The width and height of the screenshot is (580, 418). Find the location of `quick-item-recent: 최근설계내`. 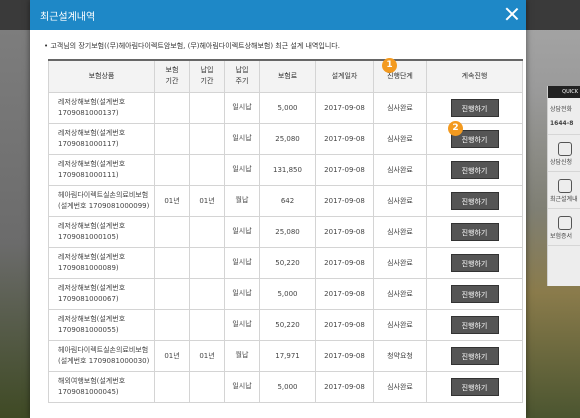

quick-item-recent: 최근설계내 is located at coordinates (564, 190).